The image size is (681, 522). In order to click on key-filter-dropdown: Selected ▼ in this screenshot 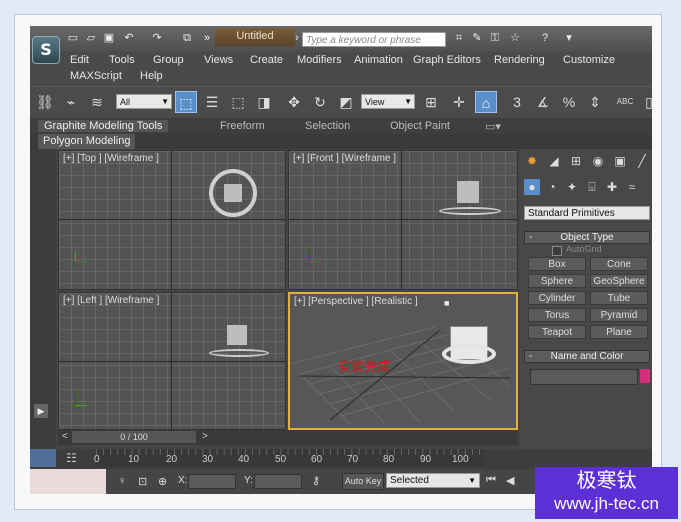, I will do `click(433, 480)`.